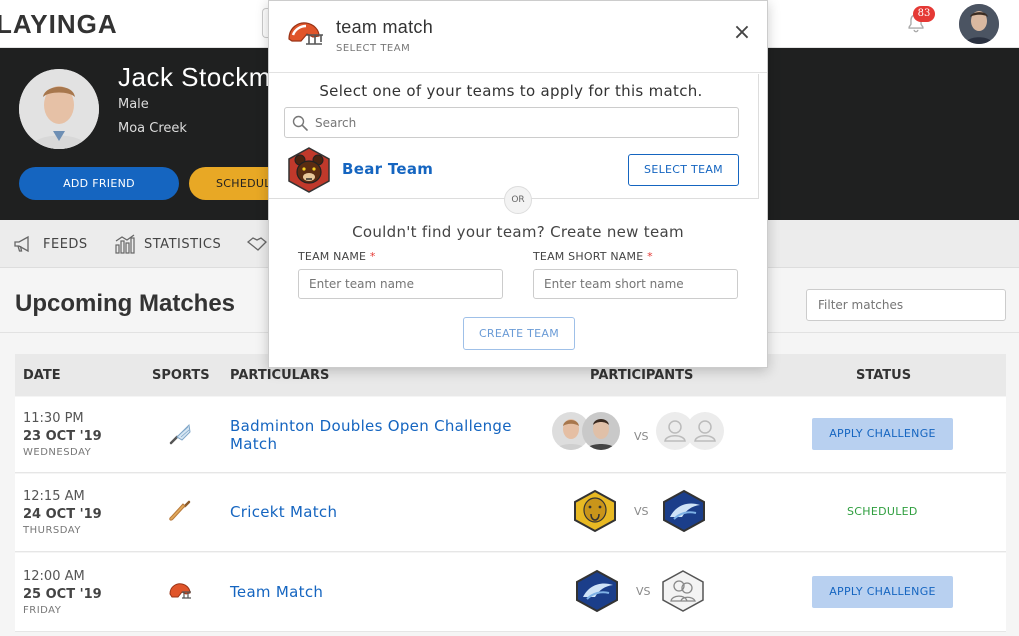 Image resolution: width=1019 pixels, height=636 pixels. What do you see at coordinates (385, 27) in the screenshot?
I see `modal-title: team match` at bounding box center [385, 27].